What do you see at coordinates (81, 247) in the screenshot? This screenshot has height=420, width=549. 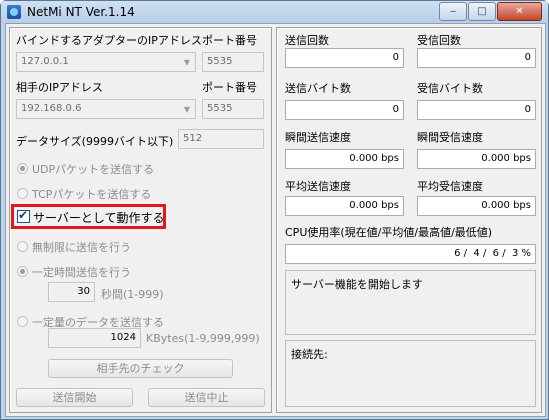 I see `unlimited-label: 無制限に送信を行う` at bounding box center [81, 247].